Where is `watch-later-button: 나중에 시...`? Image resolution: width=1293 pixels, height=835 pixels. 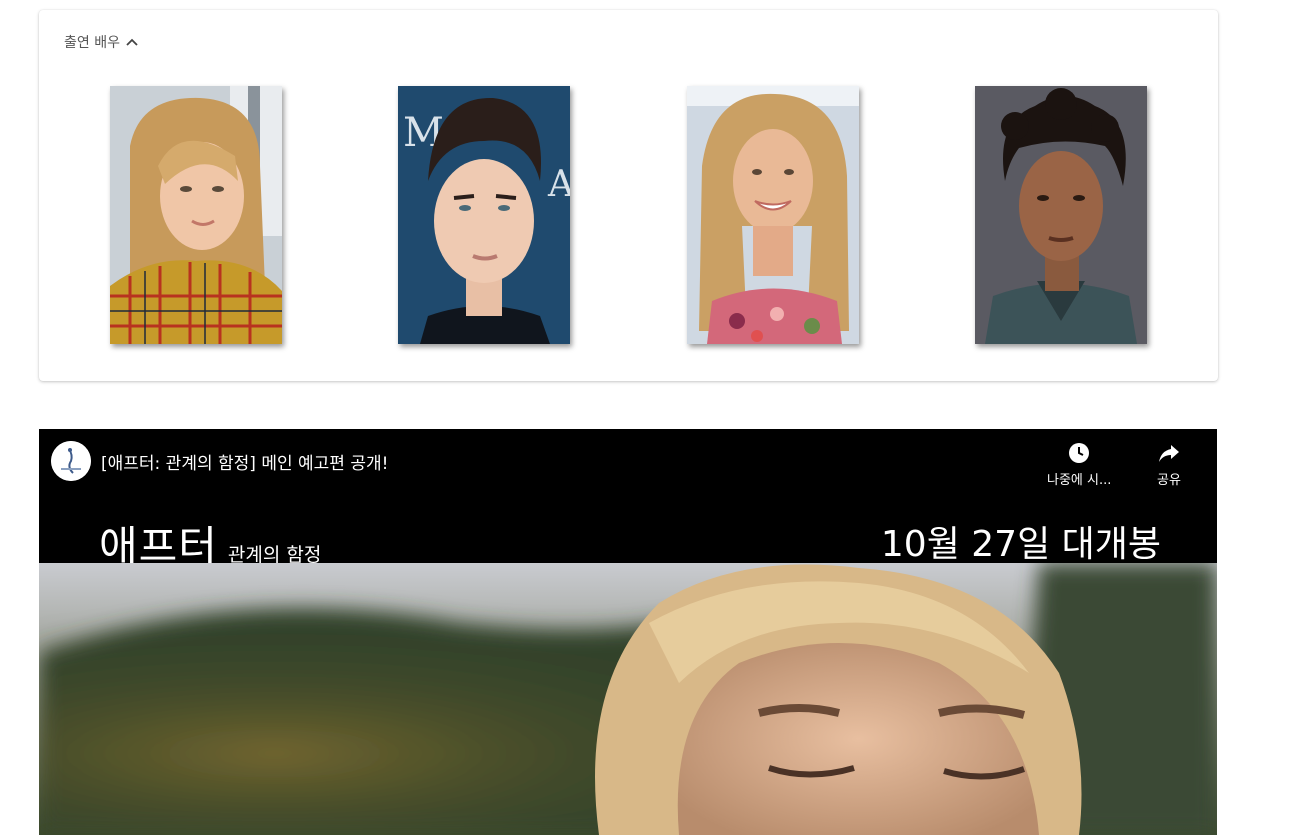
watch-later-button: 나중에 시... is located at coordinates (1079, 464).